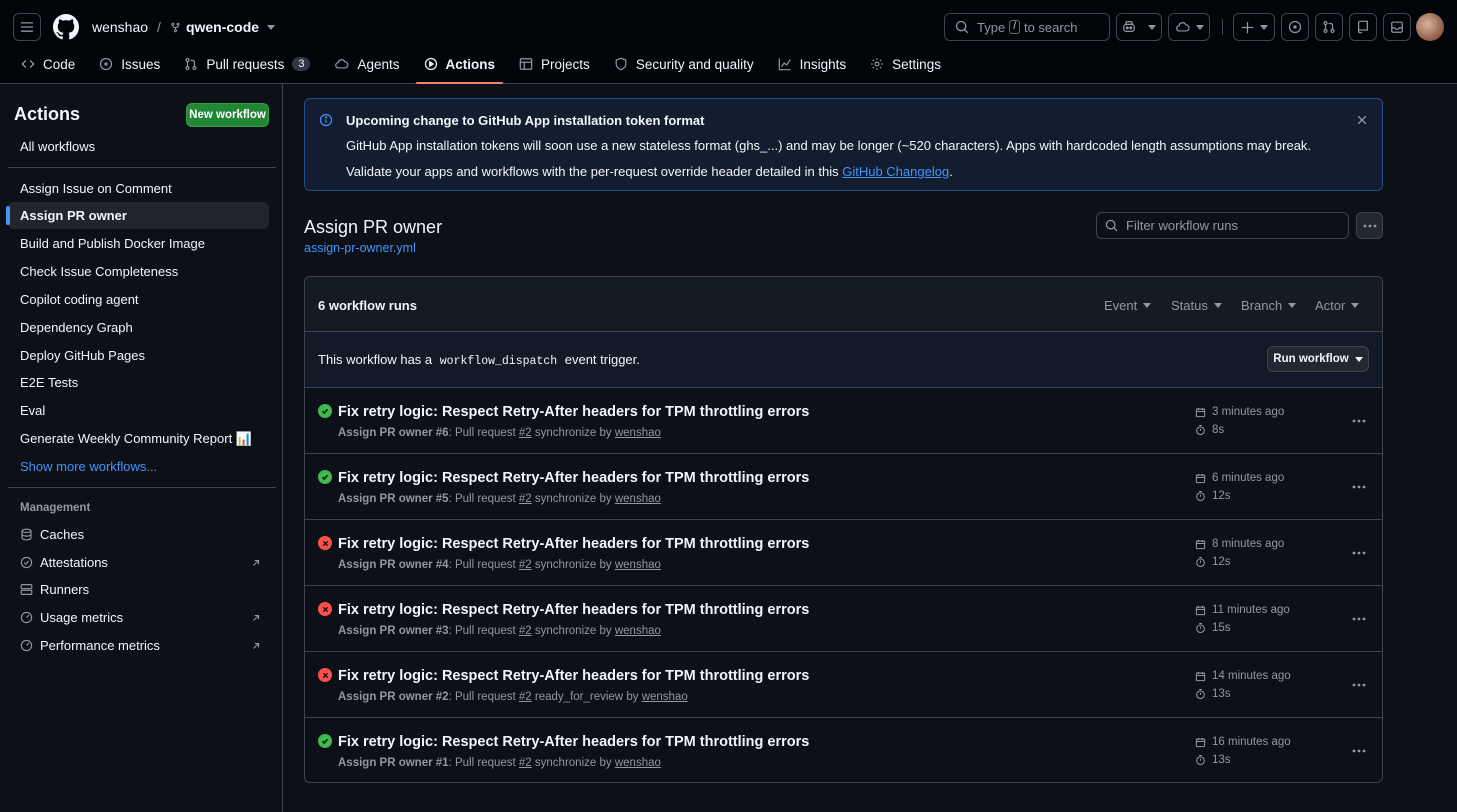 The image size is (1457, 812). Describe the element at coordinates (812, 64) in the screenshot. I see `tab-insights: Insights` at that location.